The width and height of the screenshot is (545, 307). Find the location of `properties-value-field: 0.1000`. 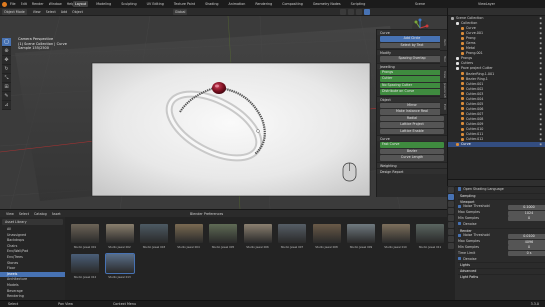

properties-value-field: 0.1000 is located at coordinates (526, 207).